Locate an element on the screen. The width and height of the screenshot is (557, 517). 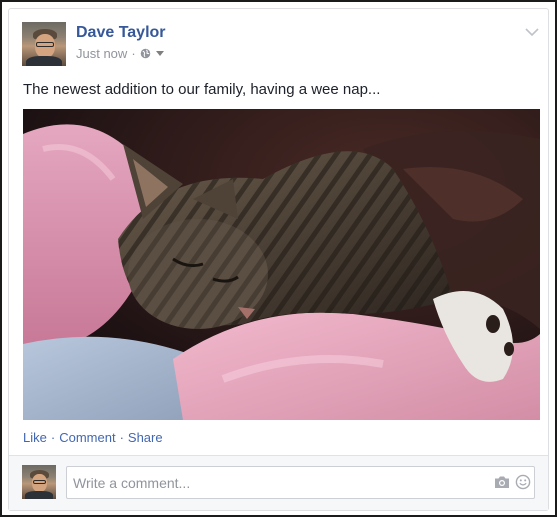
timestamp: Just now is located at coordinates (101, 53).